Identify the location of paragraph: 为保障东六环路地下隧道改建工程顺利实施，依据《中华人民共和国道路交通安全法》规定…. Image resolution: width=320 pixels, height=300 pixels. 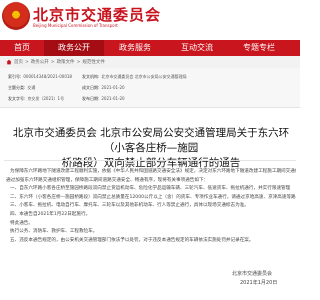
(153, 171).